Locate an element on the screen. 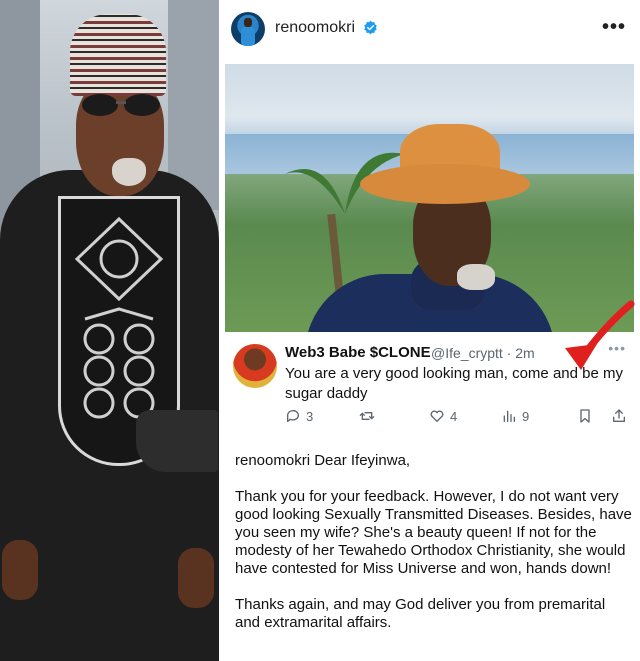 The image size is (640, 661). post-header: renoomokri ••• is located at coordinates (429, 29).